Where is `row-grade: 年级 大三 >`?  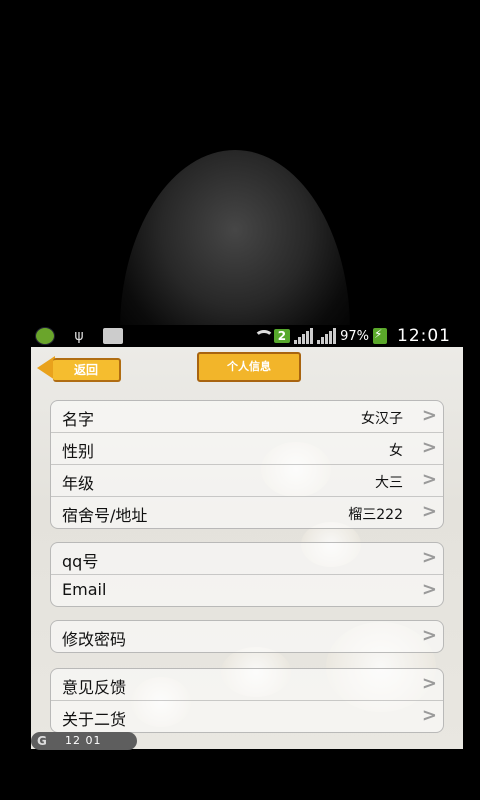 row-grade: 年级 大三 > is located at coordinates (247, 480).